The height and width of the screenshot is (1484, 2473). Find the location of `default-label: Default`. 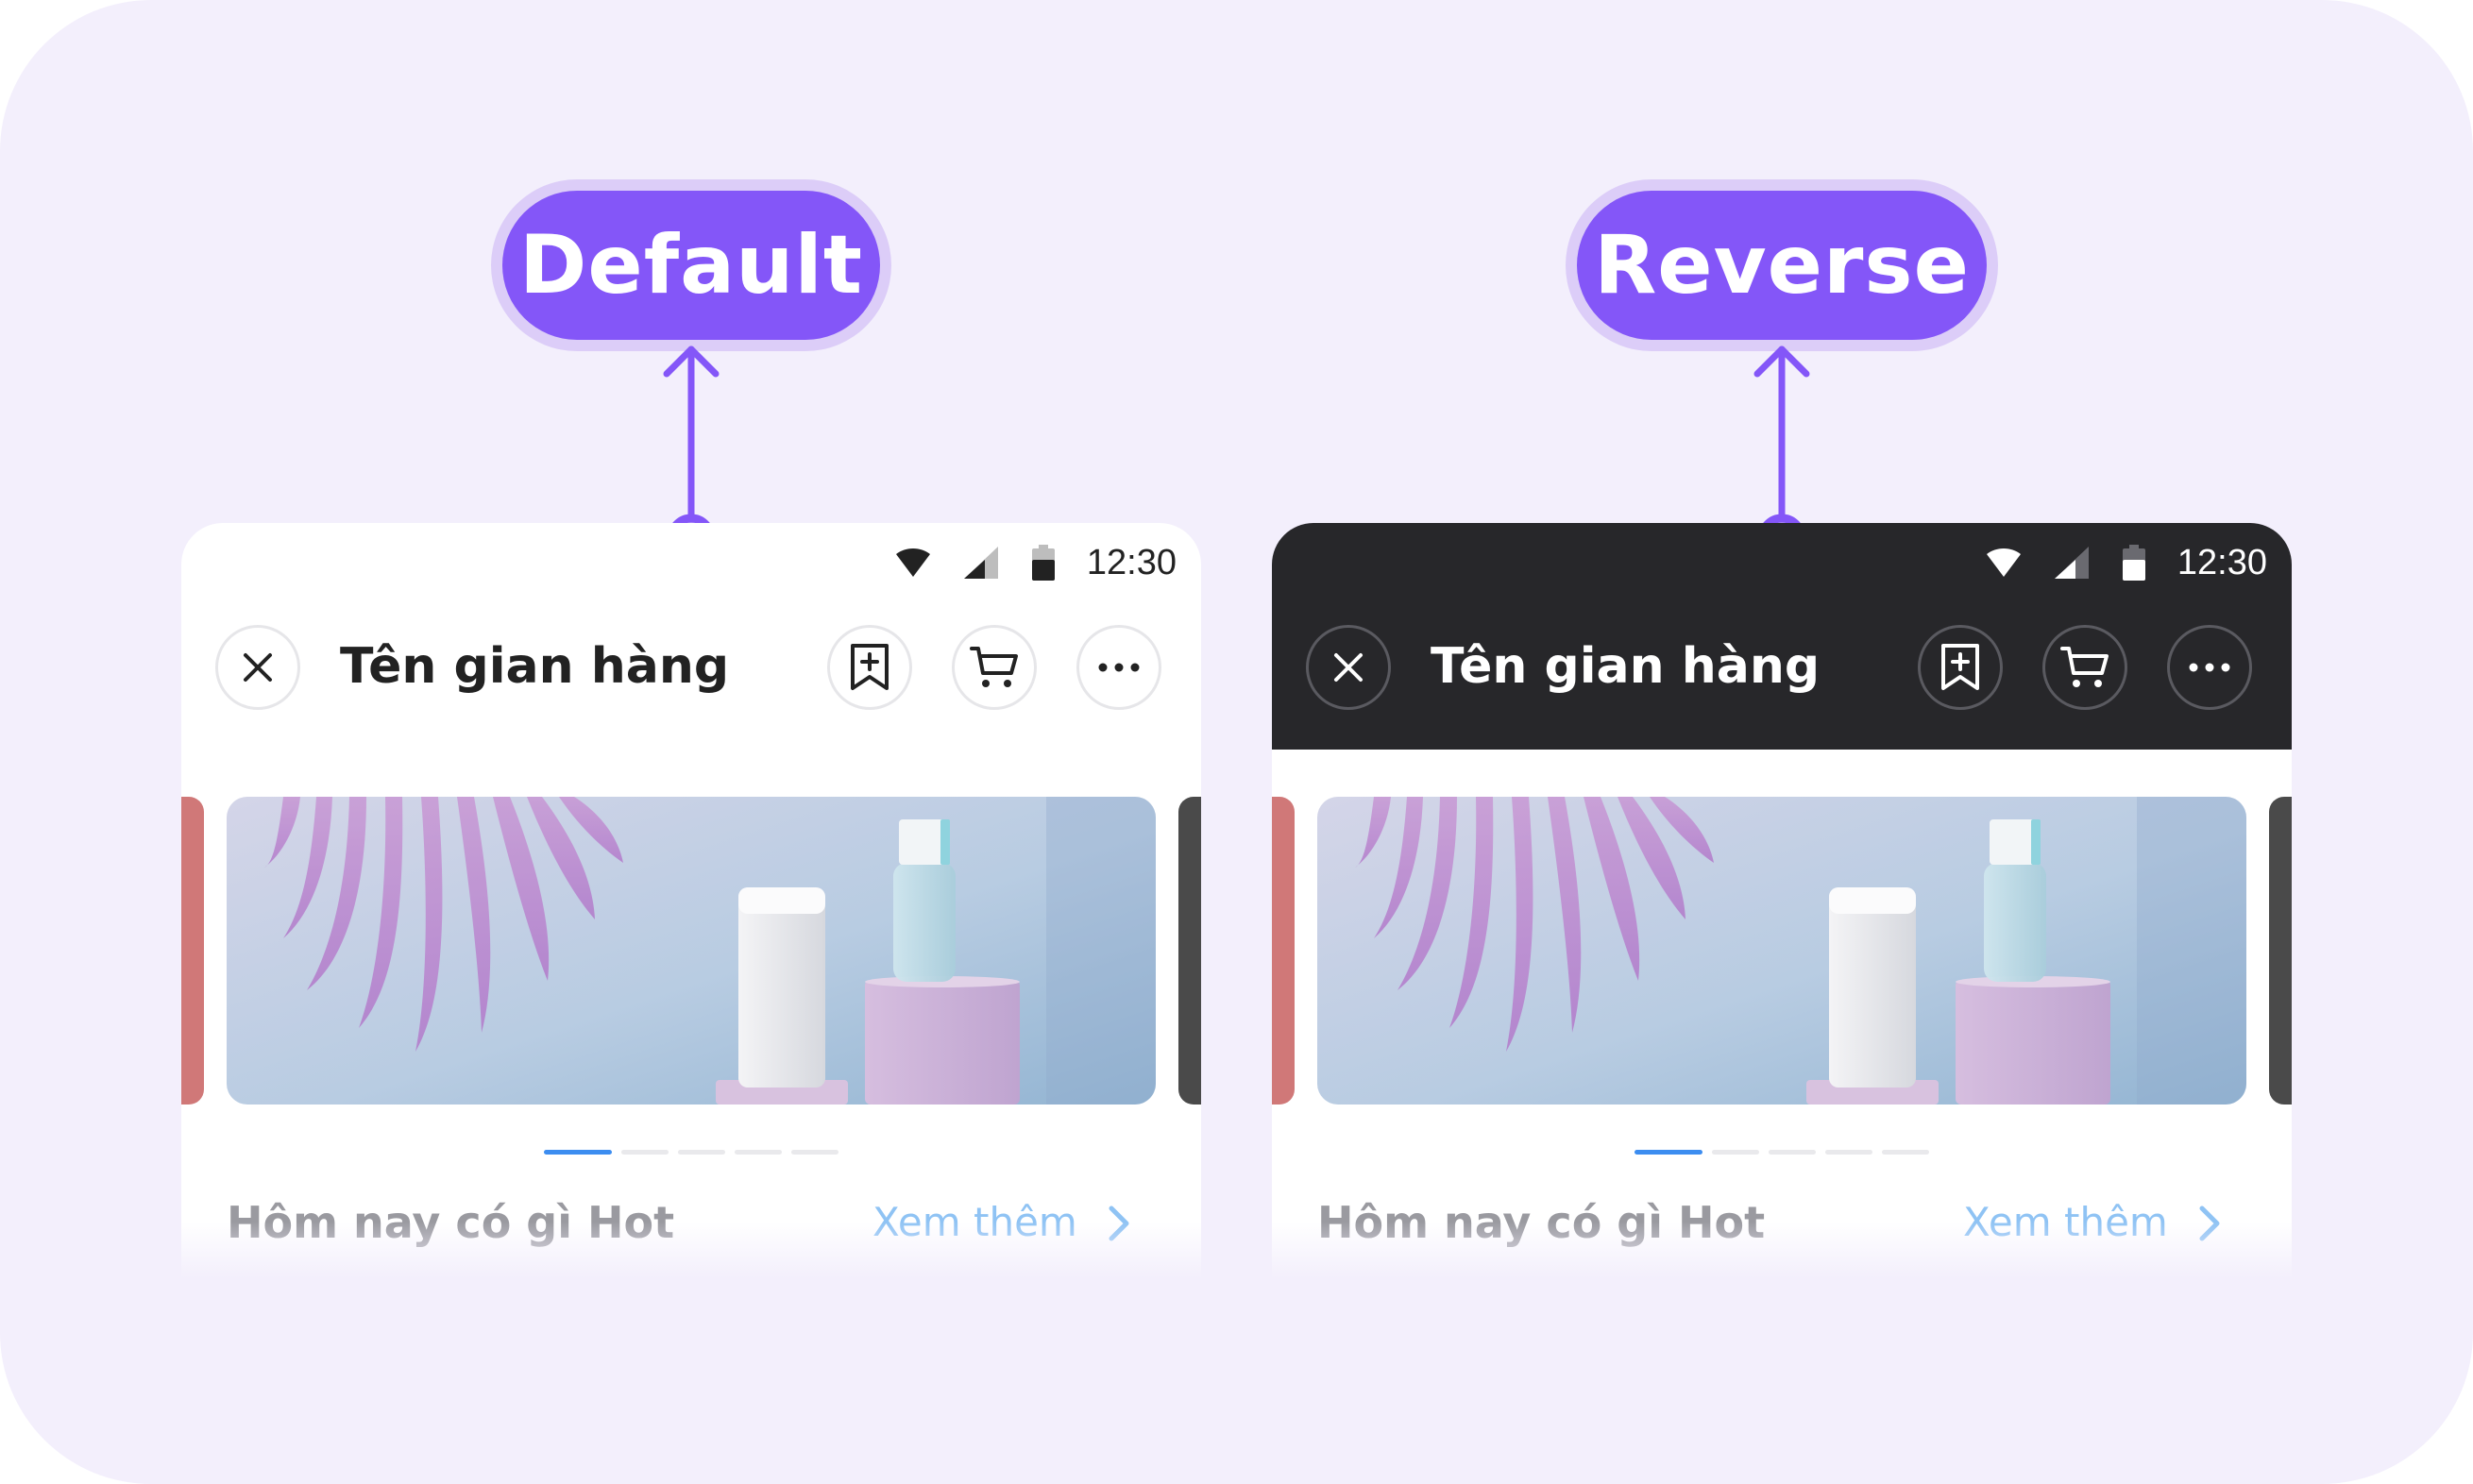

default-label: Default is located at coordinates (691, 265).